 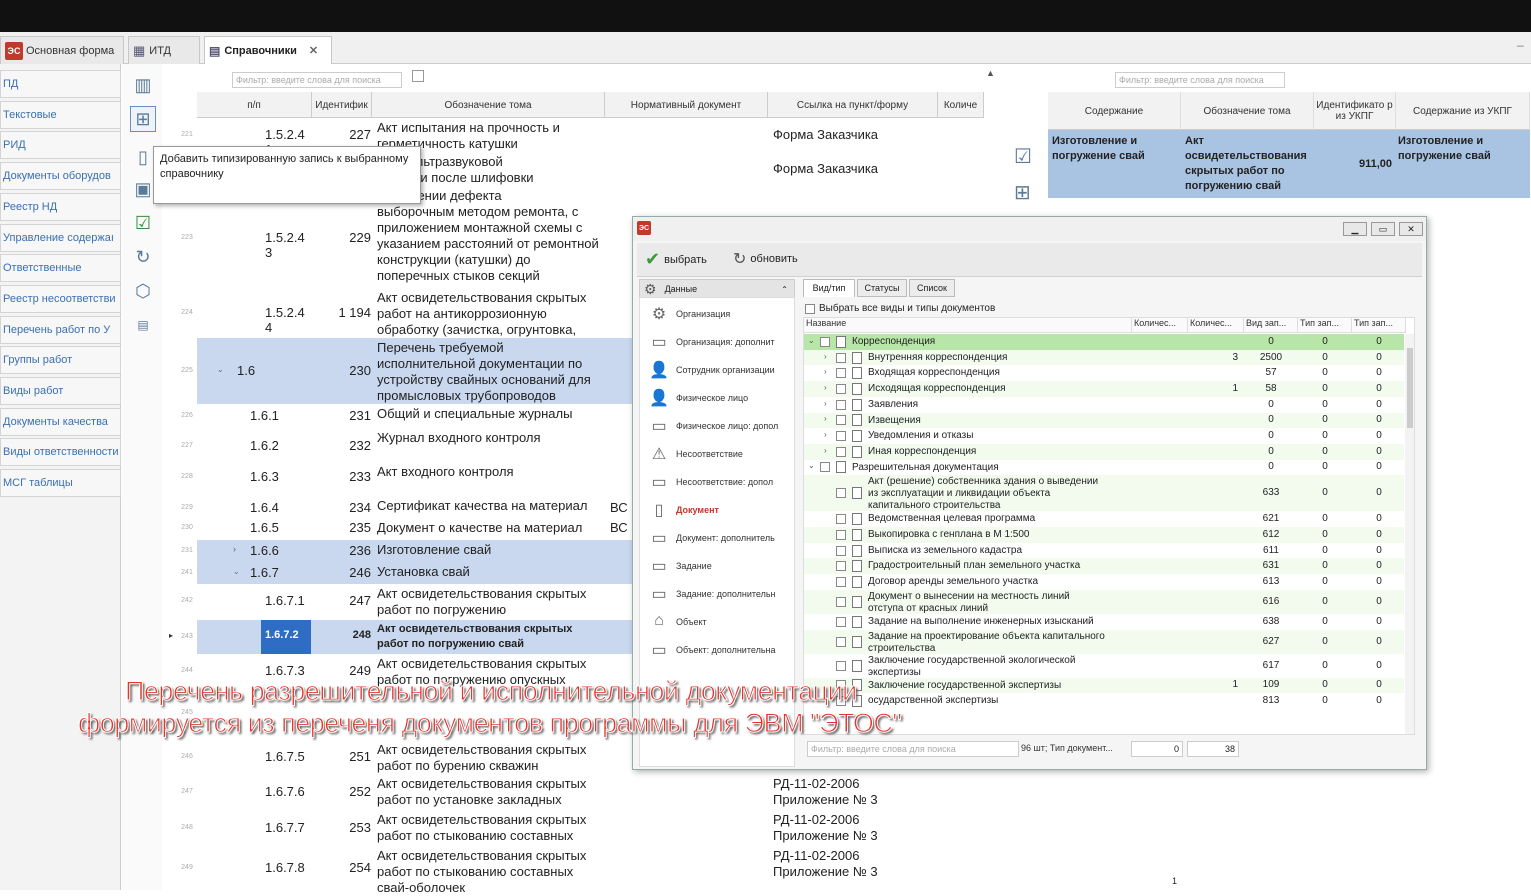 I want to click on col-id: Идентифик, so click(x=342, y=105).